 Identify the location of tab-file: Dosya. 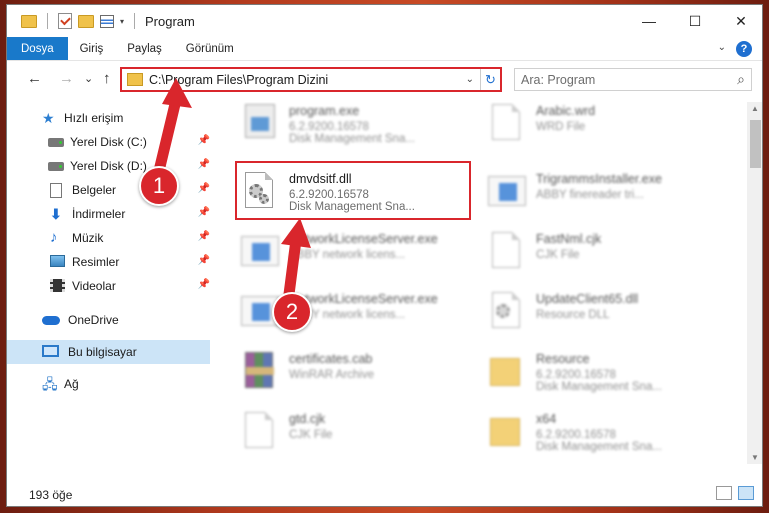
(37, 48).